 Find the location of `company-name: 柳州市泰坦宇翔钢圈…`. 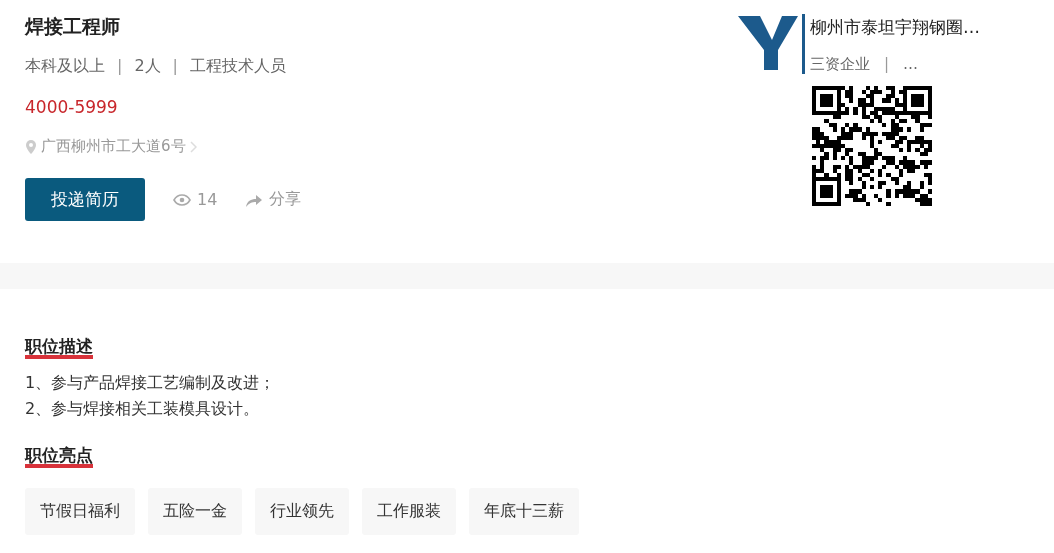

company-name: 柳州市泰坦宇翔钢圈… is located at coordinates (895, 27).